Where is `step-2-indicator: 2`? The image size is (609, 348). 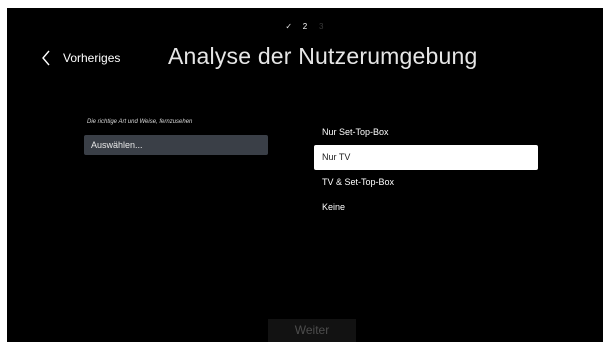
step-2-indicator: 2 is located at coordinates (305, 26).